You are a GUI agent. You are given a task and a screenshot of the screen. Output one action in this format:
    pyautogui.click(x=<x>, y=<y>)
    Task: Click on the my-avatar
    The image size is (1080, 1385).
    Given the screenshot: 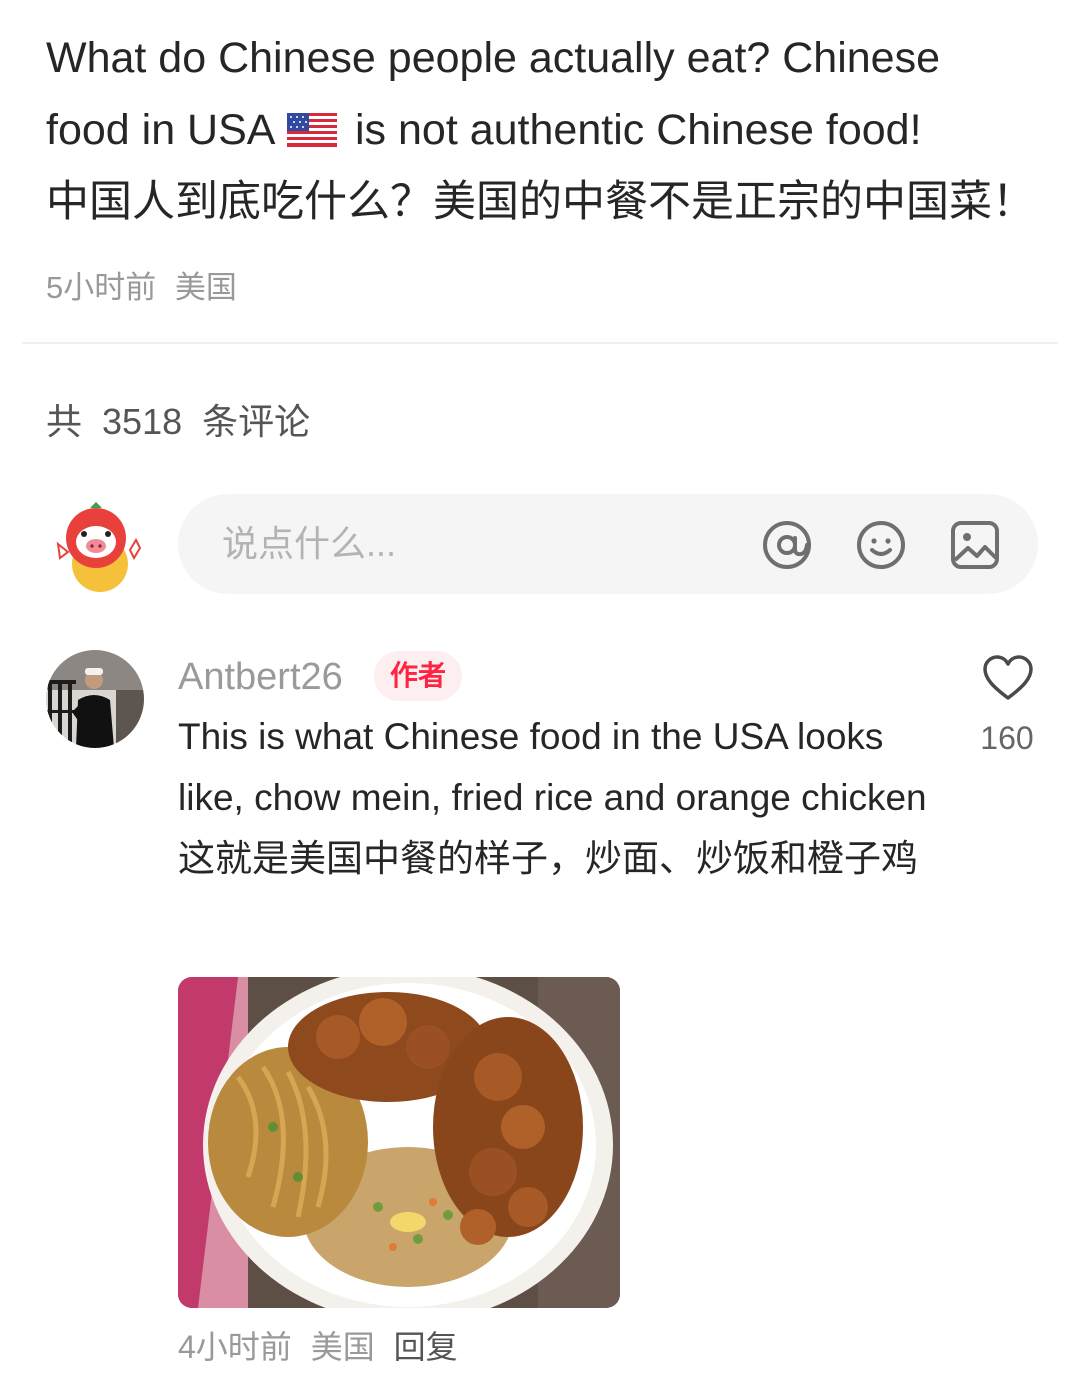 What is the action you would take?
    pyautogui.click(x=97, y=547)
    